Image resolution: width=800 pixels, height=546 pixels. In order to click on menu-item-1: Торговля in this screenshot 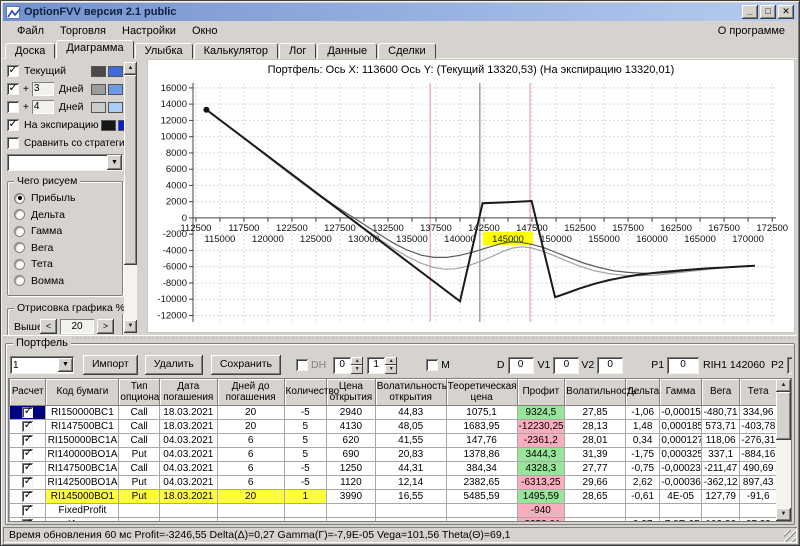, I will do `click(83, 31)`.